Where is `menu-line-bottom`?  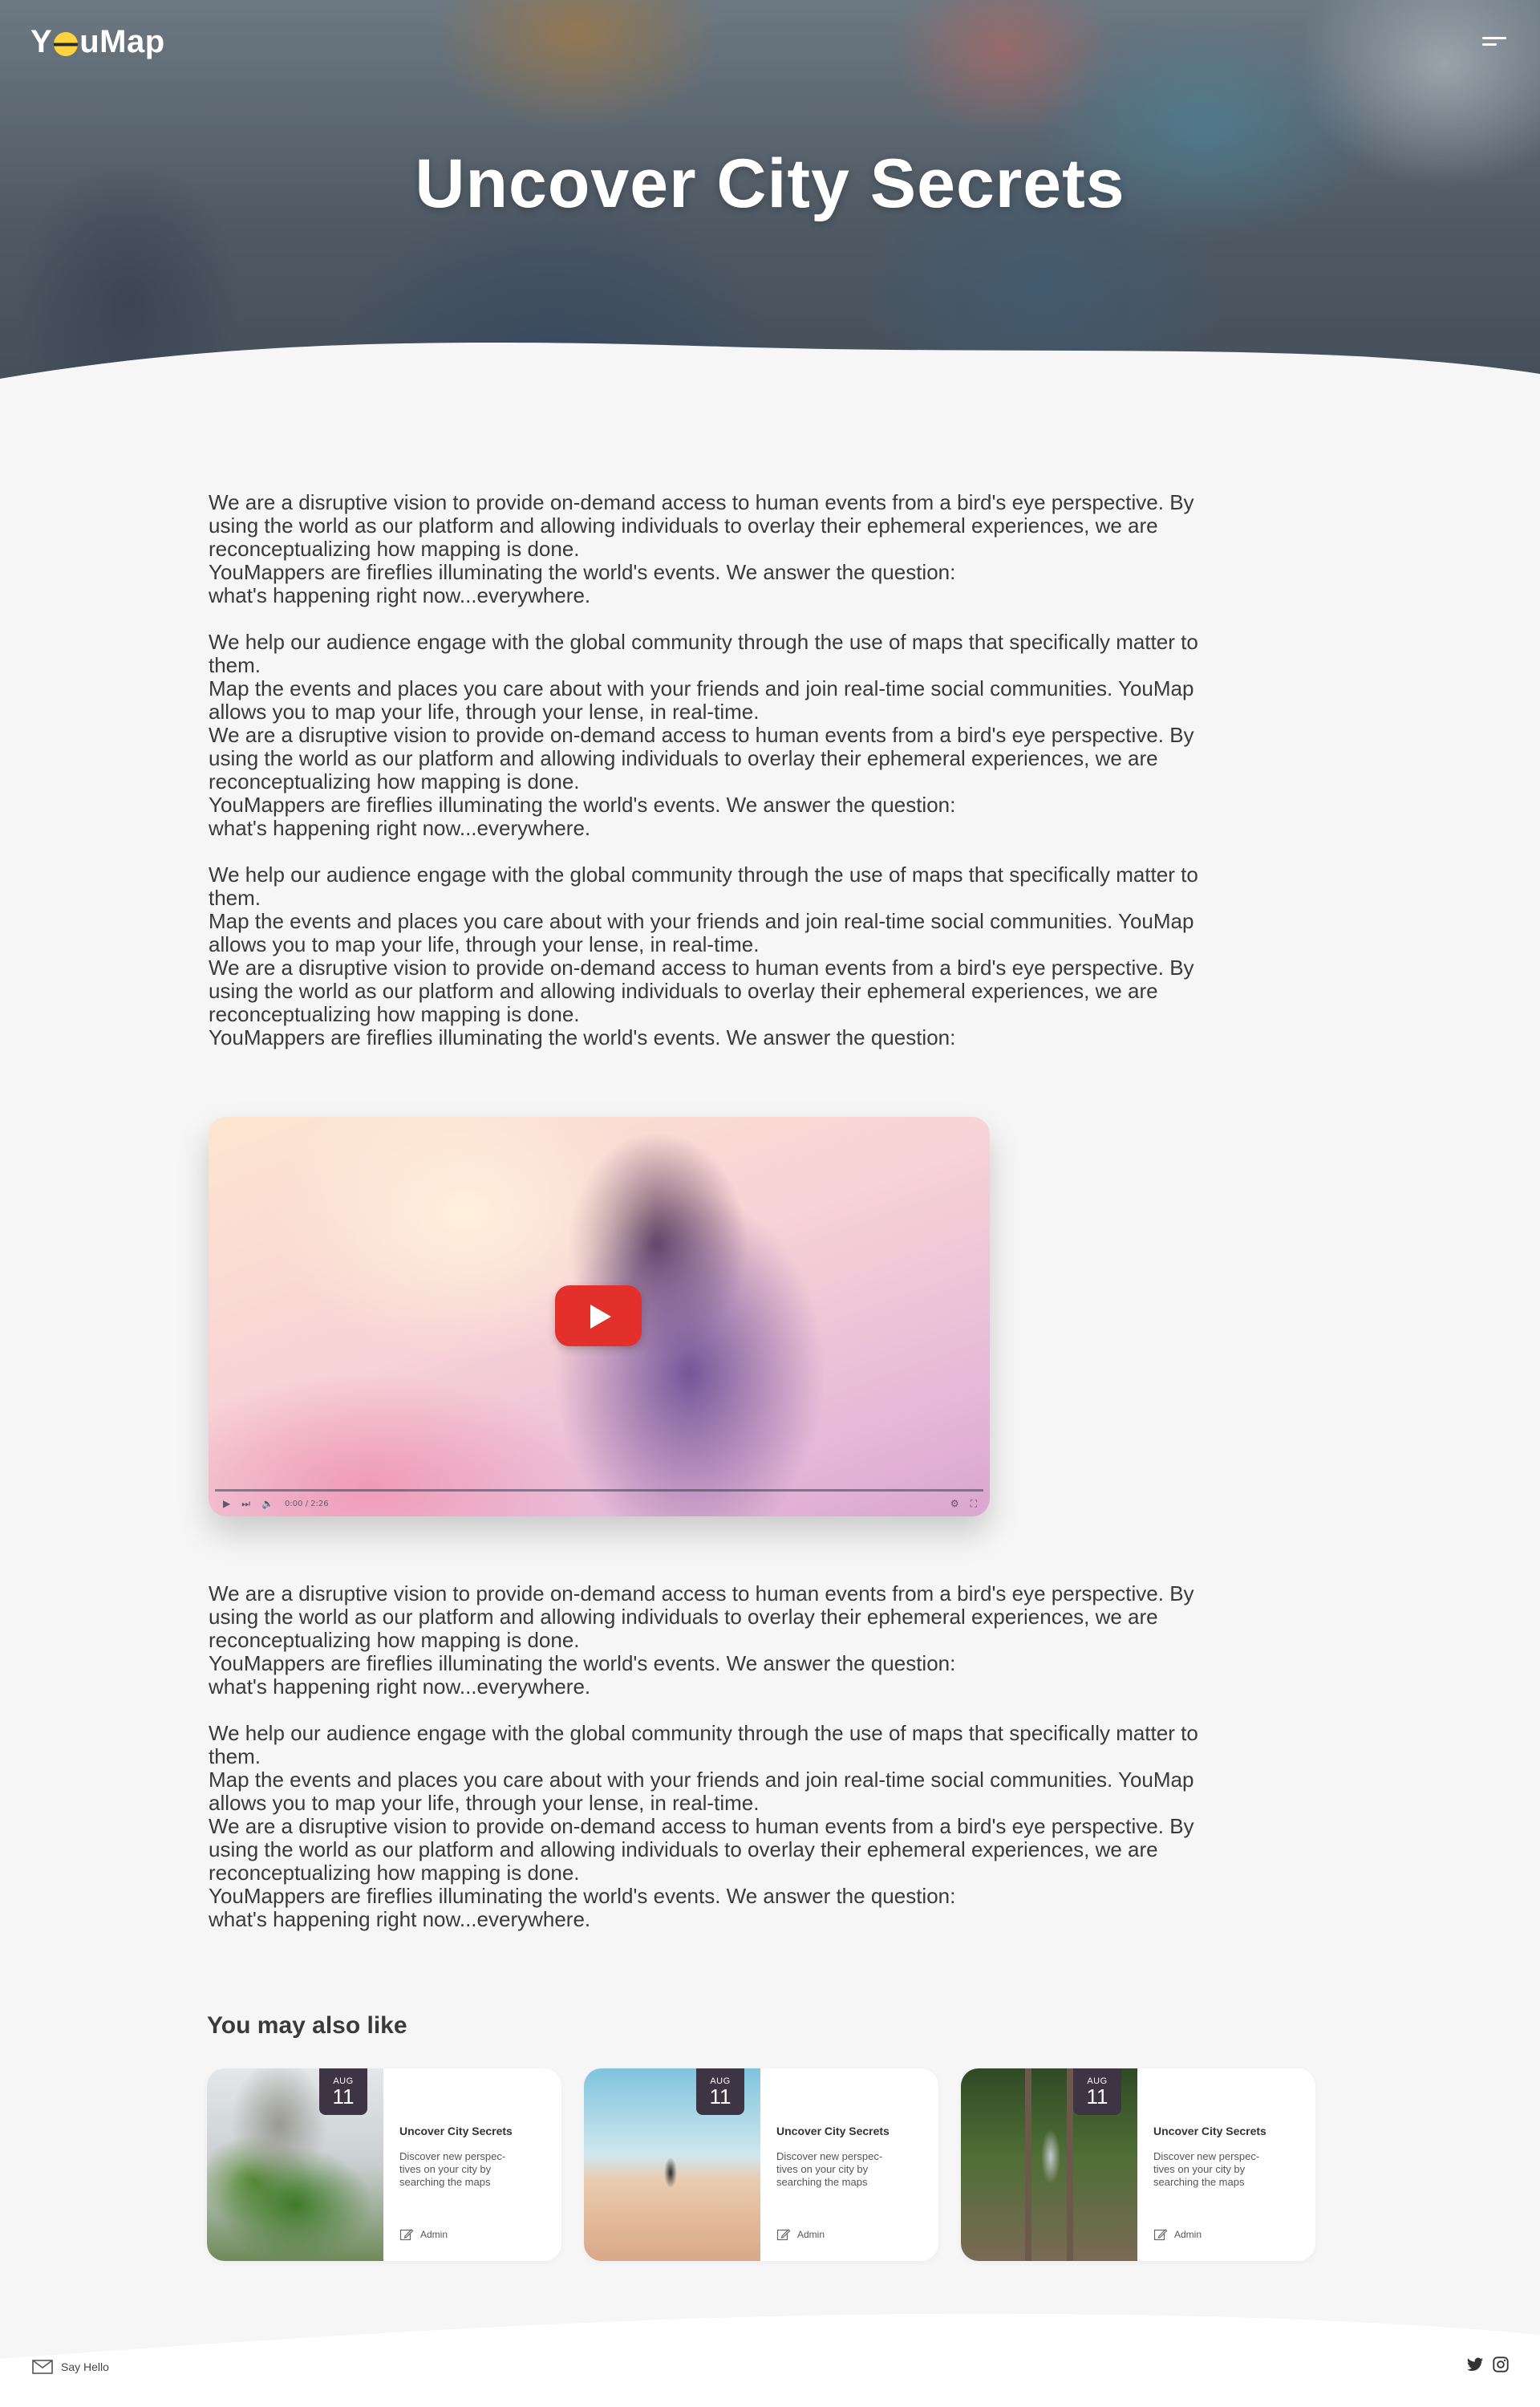 menu-line-bottom is located at coordinates (1489, 44).